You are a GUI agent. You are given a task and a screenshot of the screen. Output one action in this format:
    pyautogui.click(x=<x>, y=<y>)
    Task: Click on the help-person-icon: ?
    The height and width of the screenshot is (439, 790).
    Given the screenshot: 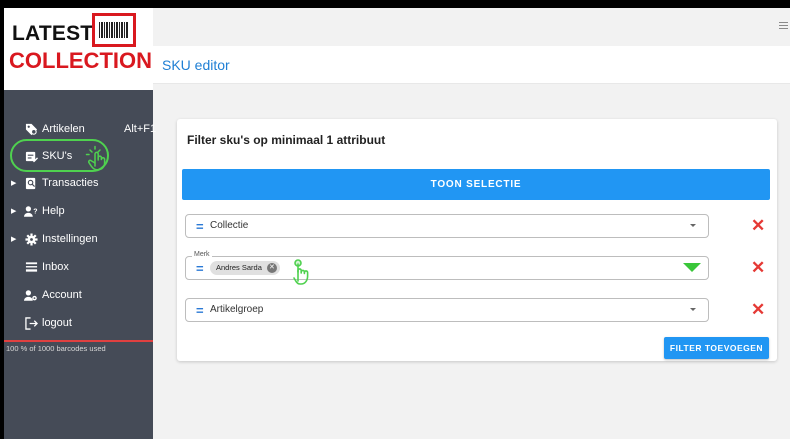 What is the action you would take?
    pyautogui.click(x=31, y=211)
    